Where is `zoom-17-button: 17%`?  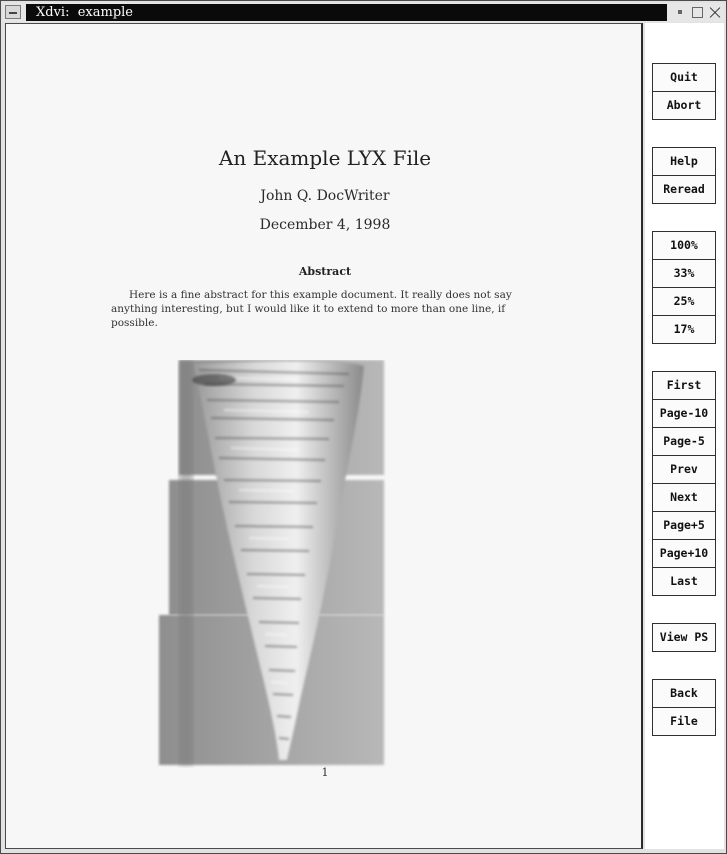
zoom-17-button: 17% is located at coordinates (684, 329).